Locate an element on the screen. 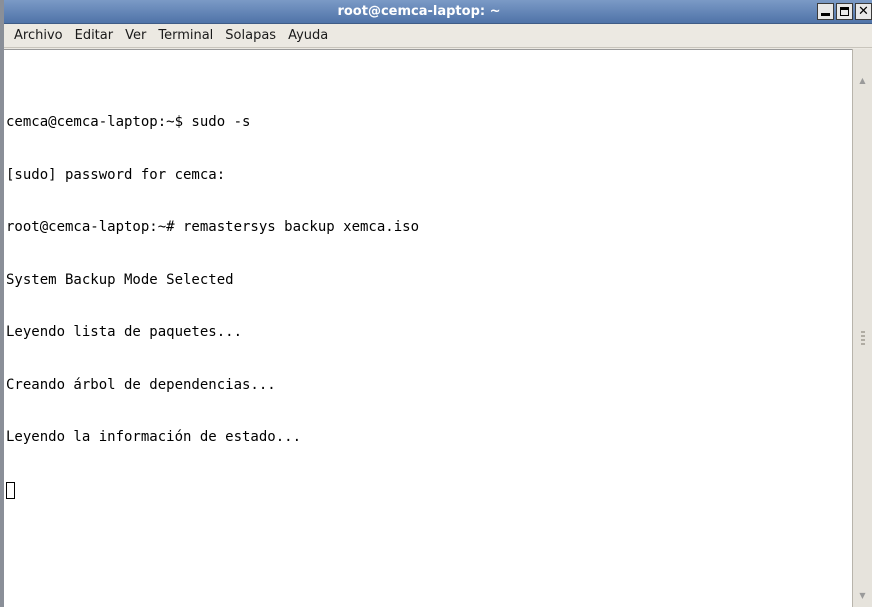 This screenshot has width=872, height=607. menu-ayuda: Ayuda is located at coordinates (308, 35).